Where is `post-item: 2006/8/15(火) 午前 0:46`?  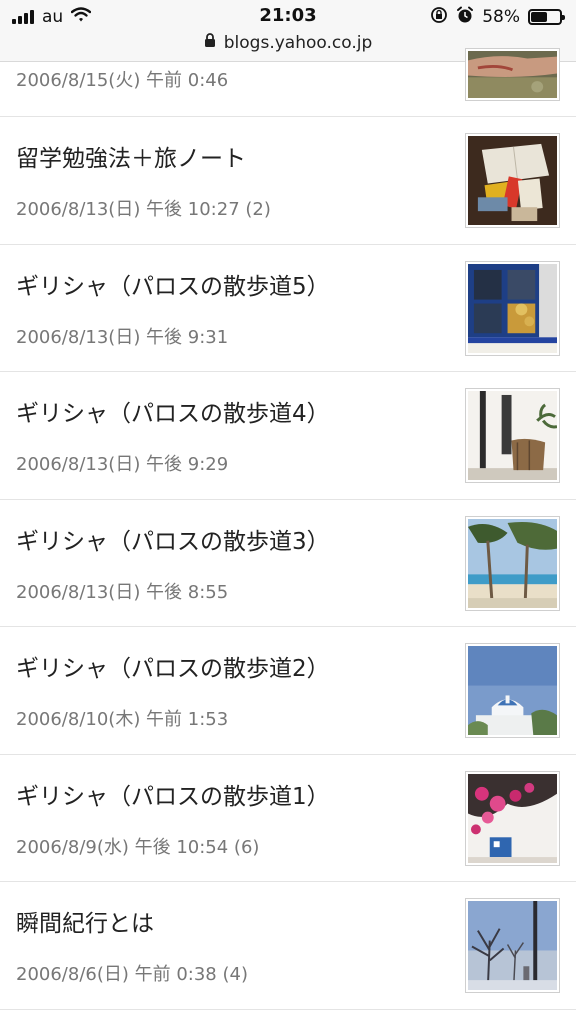
post-item: 2006/8/15(火) 午前 0:46 is located at coordinates (288, 82).